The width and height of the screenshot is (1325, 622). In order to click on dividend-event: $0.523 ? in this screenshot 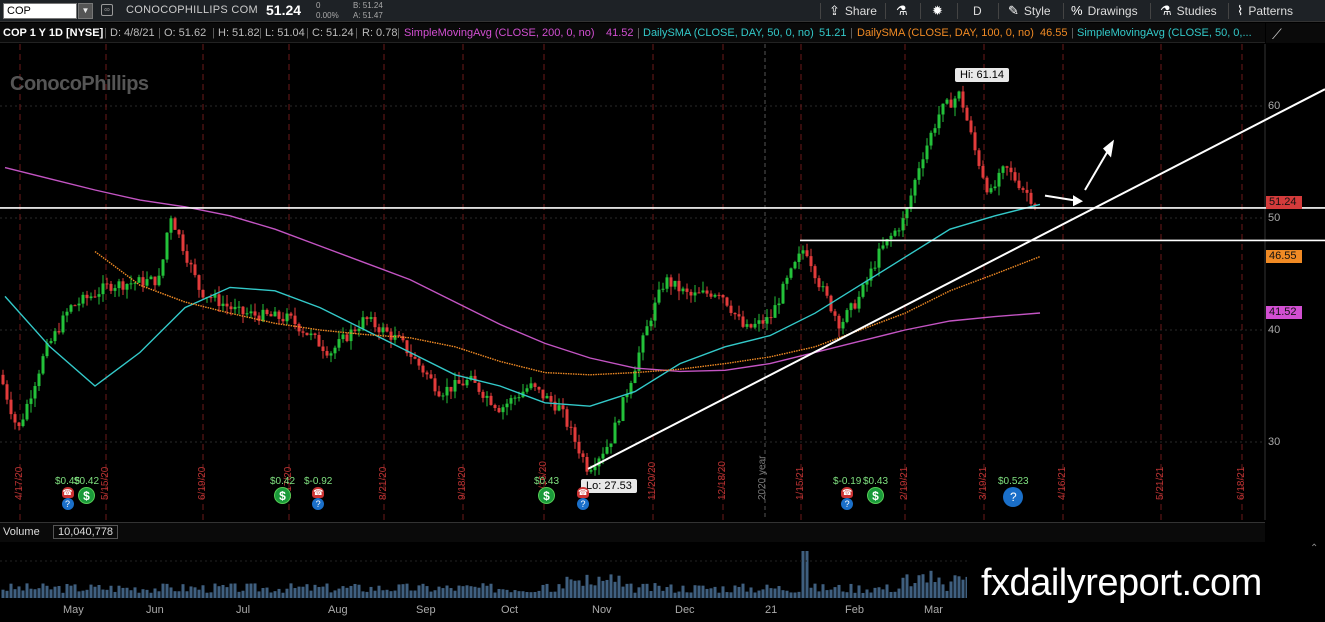, I will do `click(1013, 491)`.